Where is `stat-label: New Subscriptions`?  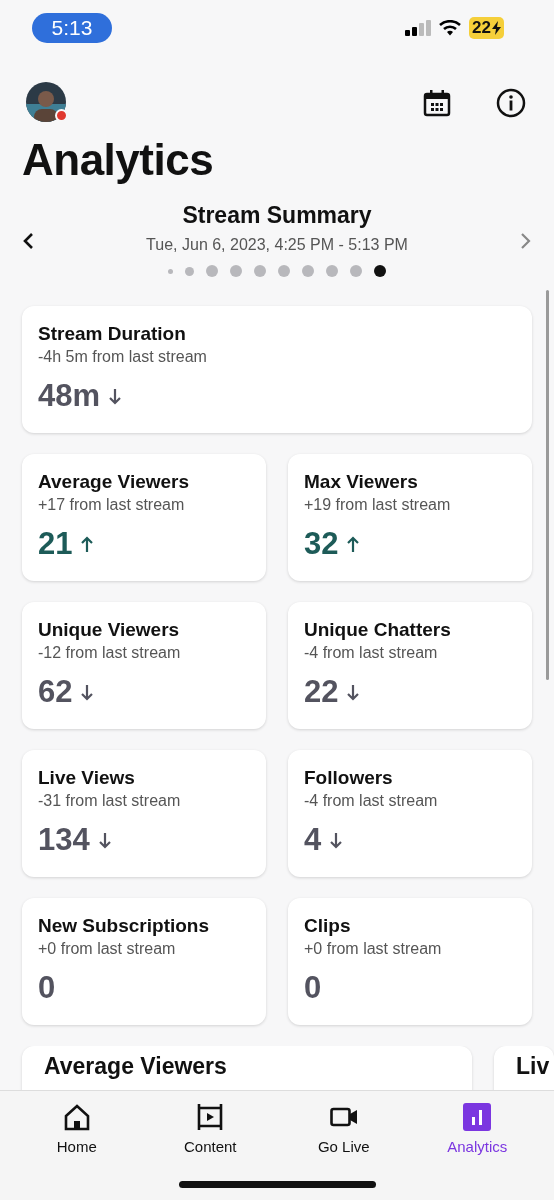
stat-label: New Subscriptions is located at coordinates (124, 926).